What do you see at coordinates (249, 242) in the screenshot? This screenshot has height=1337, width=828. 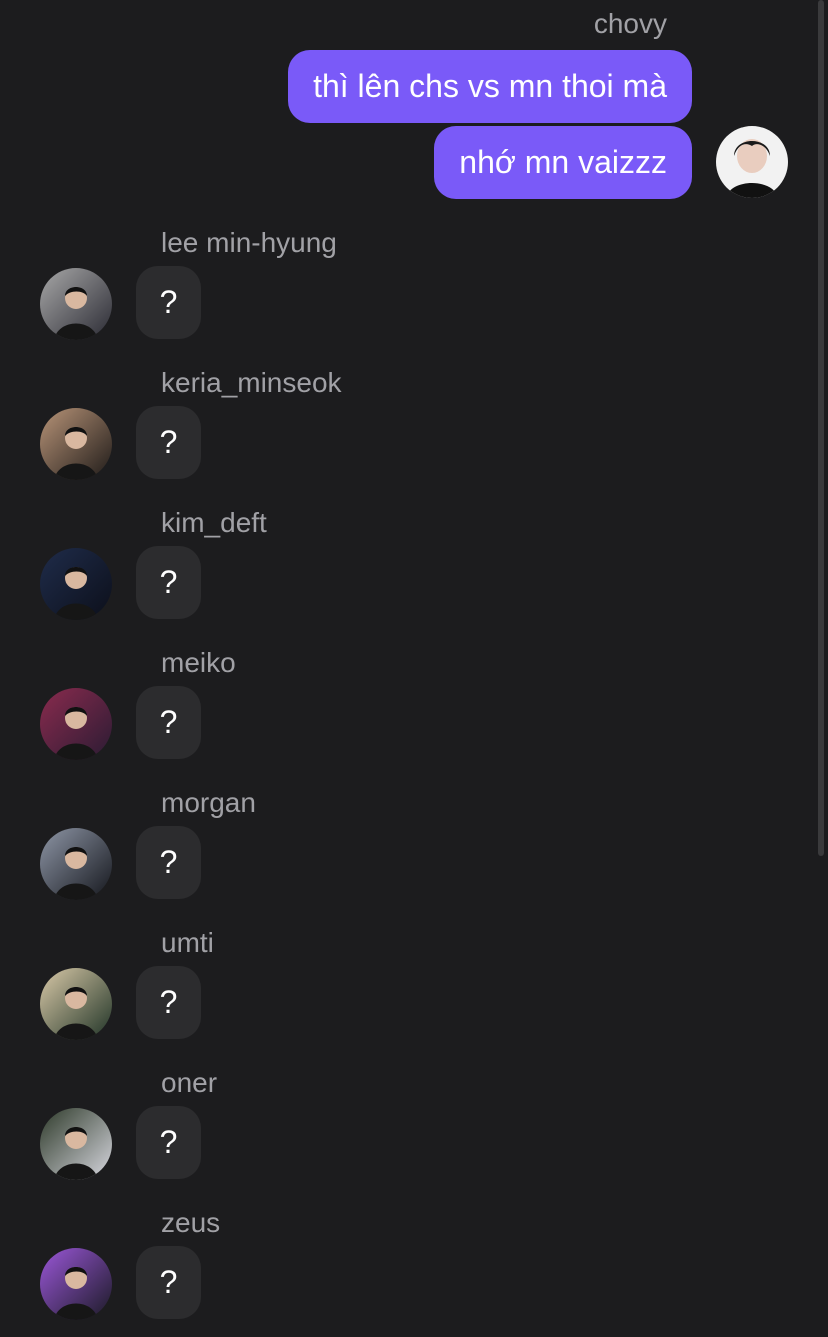 I see `sender-name: lee min-hyung` at bounding box center [249, 242].